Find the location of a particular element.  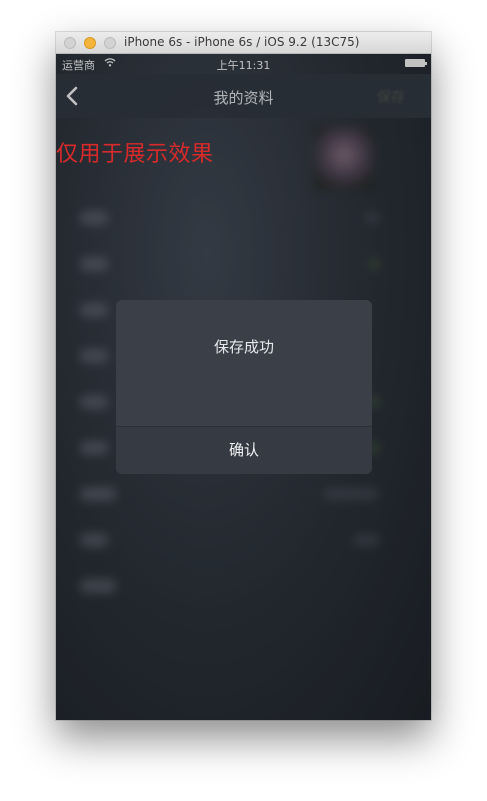

close-window-button is located at coordinates (70, 43).